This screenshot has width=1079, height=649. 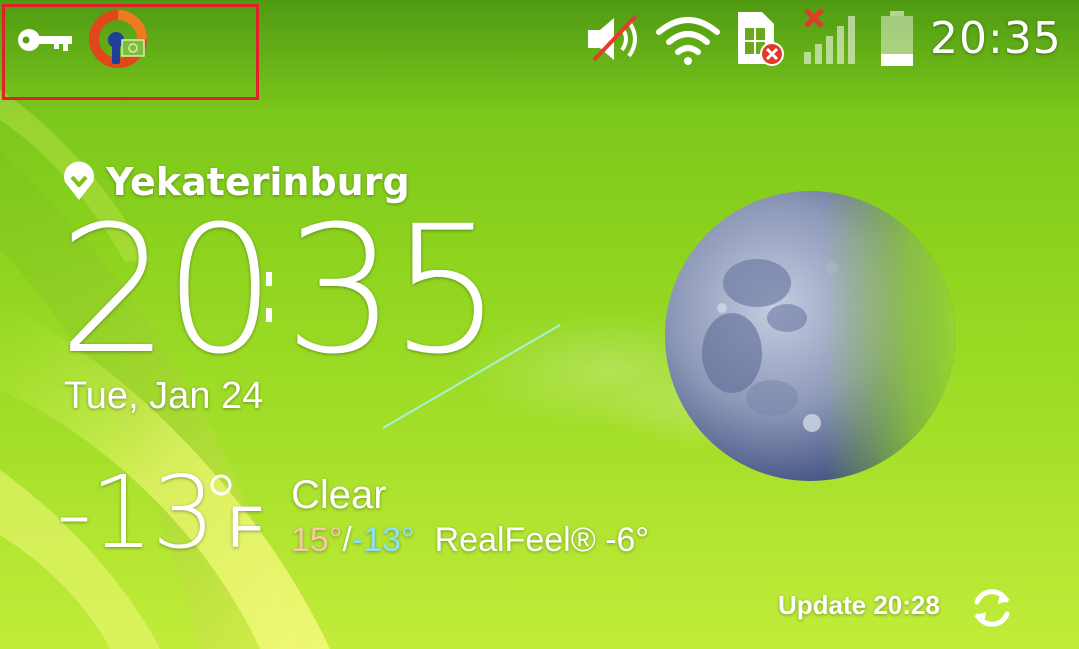 What do you see at coordinates (167, 291) in the screenshot?
I see `clock-hours: 20` at bounding box center [167, 291].